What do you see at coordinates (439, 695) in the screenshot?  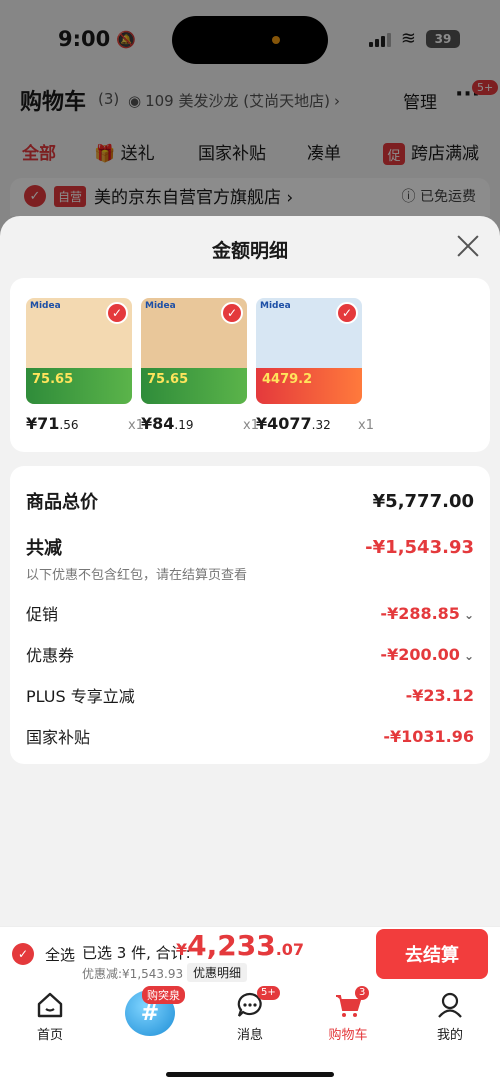 I see `plus-discount-value: -¥23.12` at bounding box center [439, 695].